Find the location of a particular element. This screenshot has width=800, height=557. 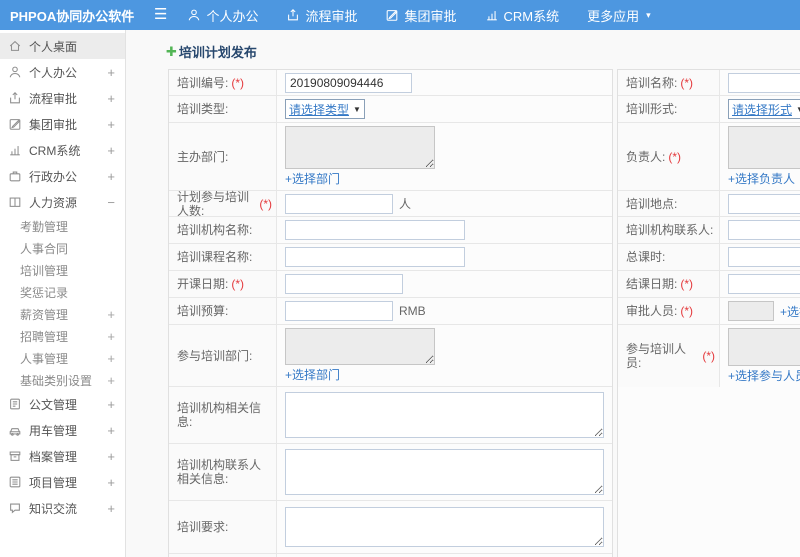

sidebar-item-workflow-approval: 流程审批 + is located at coordinates (62, 98).